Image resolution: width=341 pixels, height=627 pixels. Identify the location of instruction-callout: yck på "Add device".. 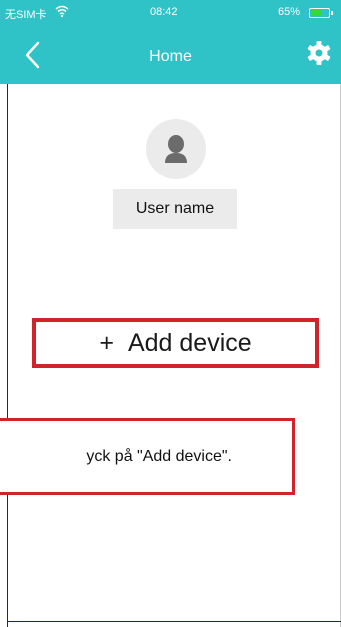
(147, 456).